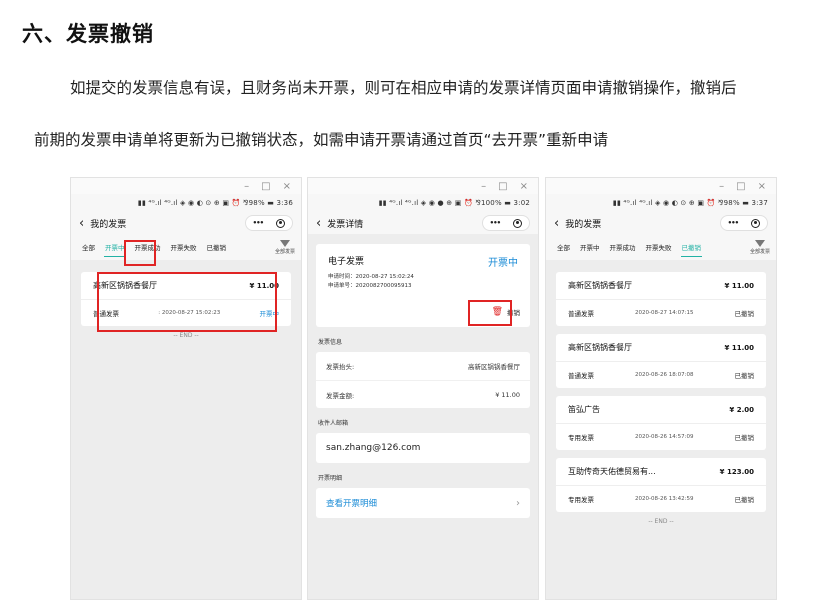 The image size is (832, 611). What do you see at coordinates (741, 409) in the screenshot?
I see `invoice-amount: ¥ 2.00` at bounding box center [741, 409].